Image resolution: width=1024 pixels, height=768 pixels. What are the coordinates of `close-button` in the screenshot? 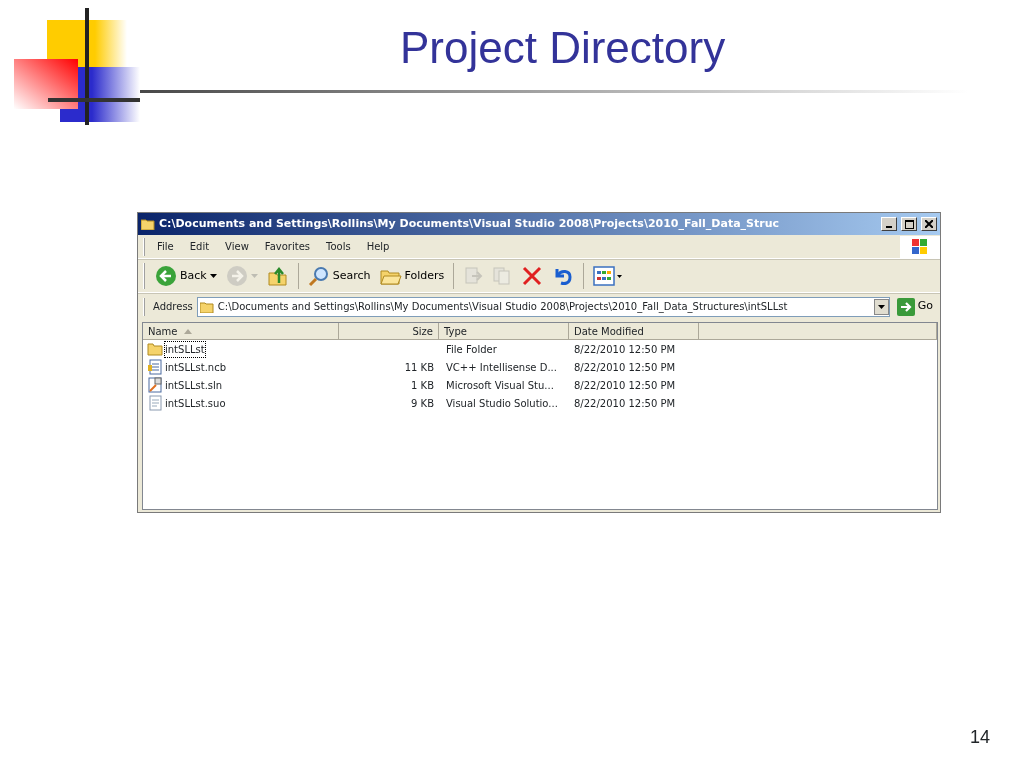 It's located at (929, 224).